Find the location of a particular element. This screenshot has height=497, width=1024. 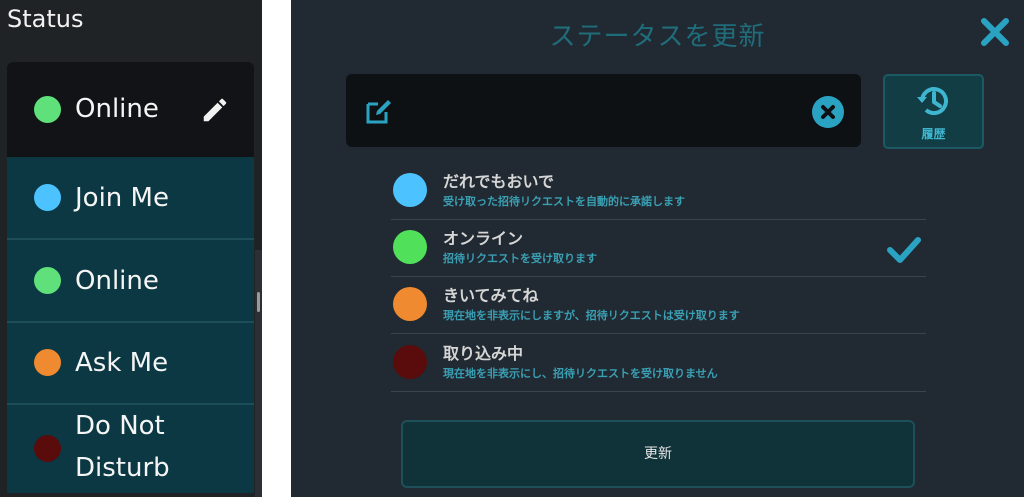

clear-input-button is located at coordinates (828, 112).